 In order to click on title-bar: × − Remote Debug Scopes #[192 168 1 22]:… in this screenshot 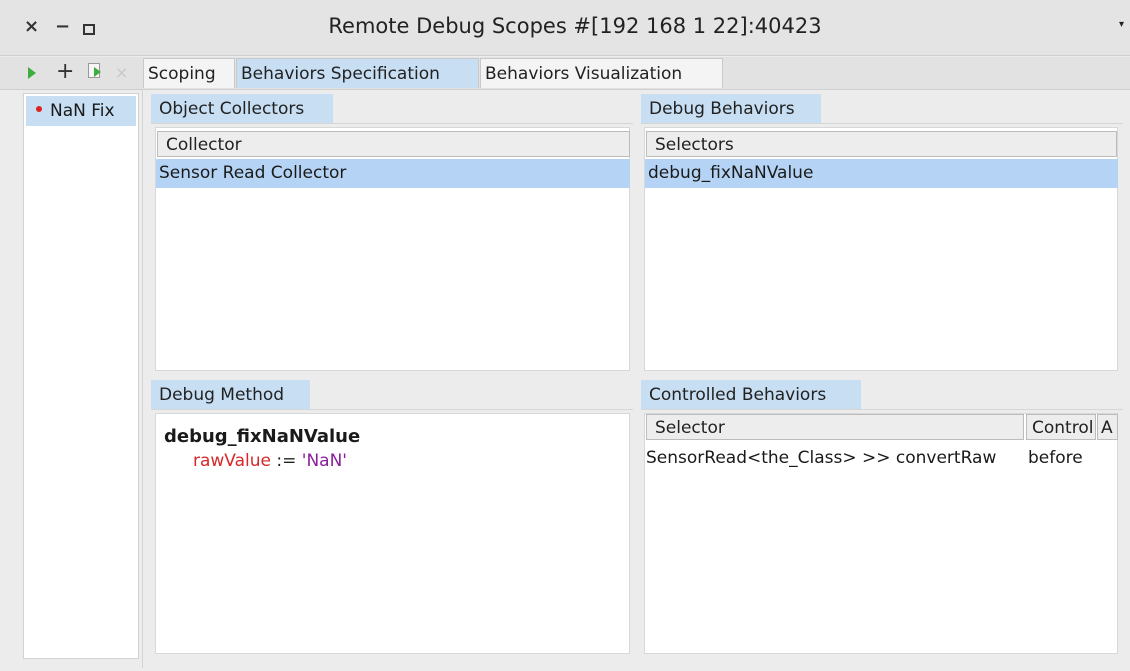, I will do `click(565, 28)`.